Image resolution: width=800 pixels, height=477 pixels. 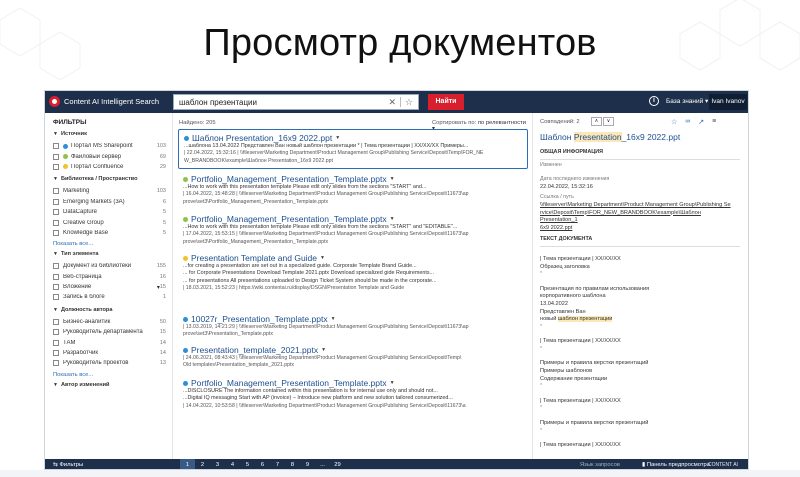 What do you see at coordinates (307, 464) in the screenshot?
I see `page-button: 9` at bounding box center [307, 464].